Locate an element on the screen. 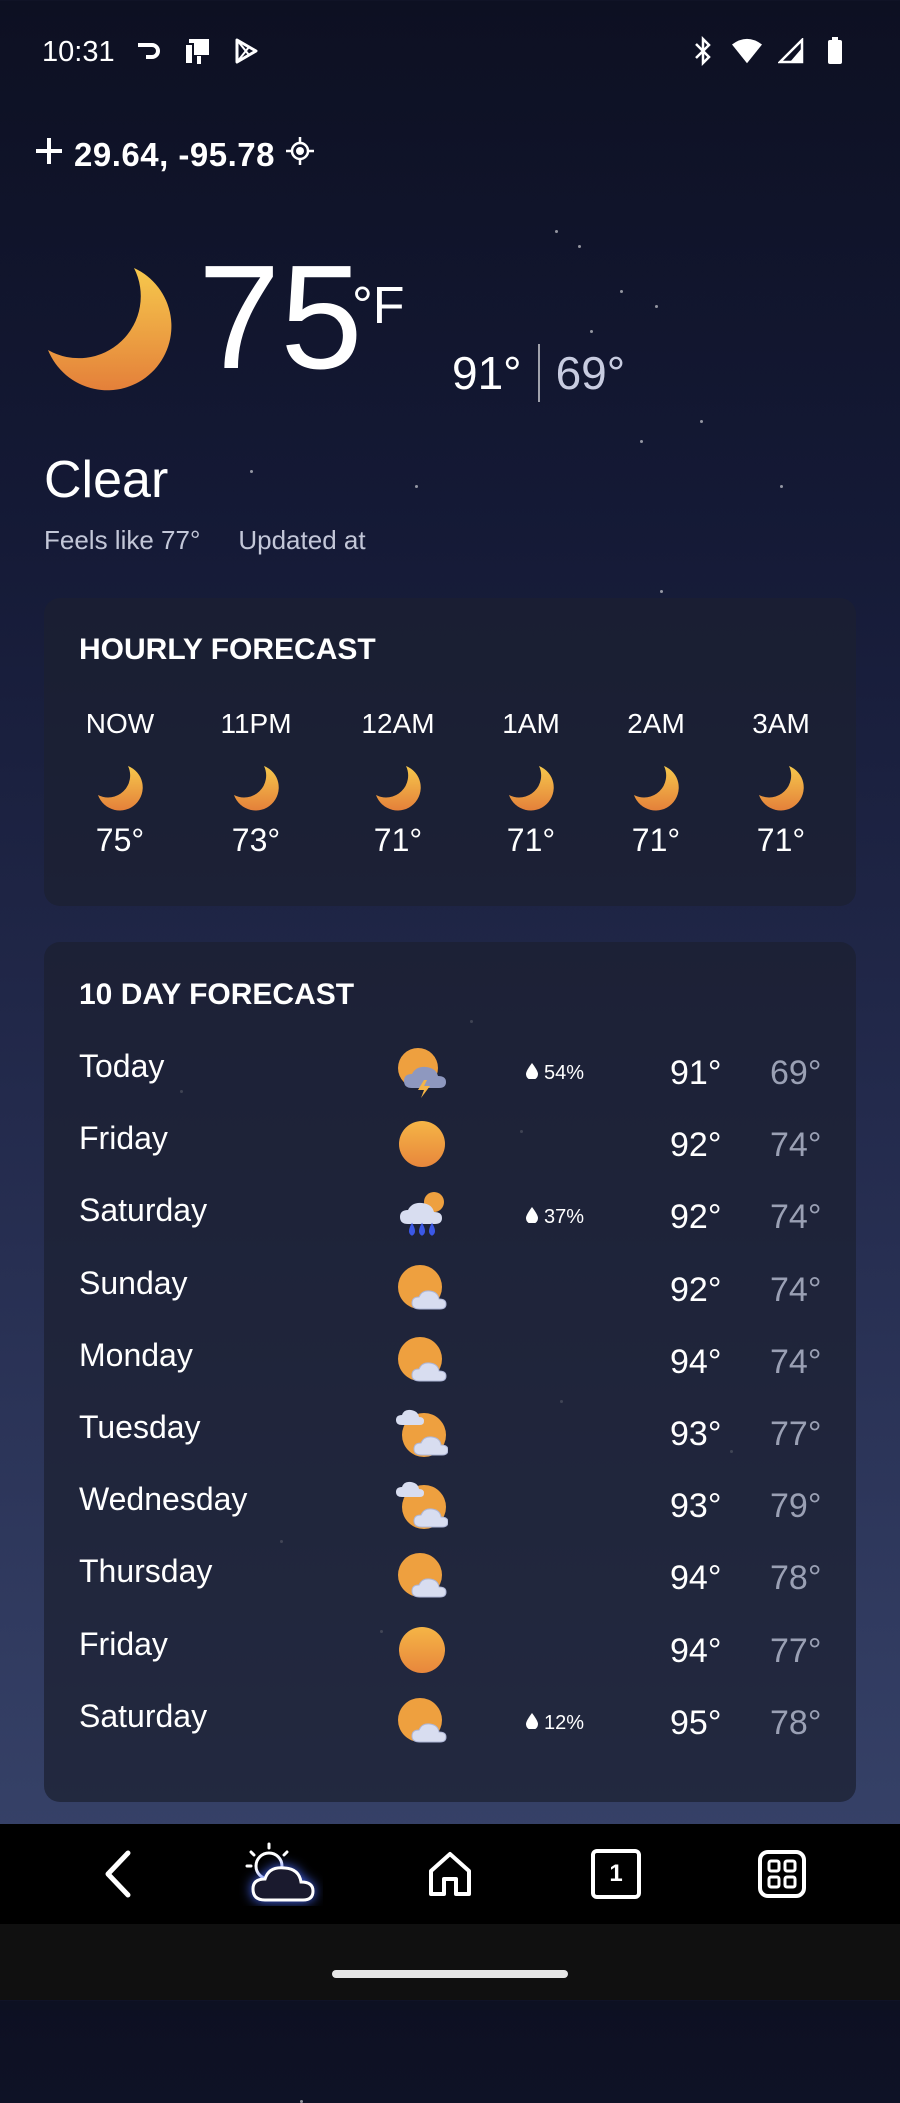 This screenshot has height=2103, width=900. today-low: 69° is located at coordinates (590, 373).